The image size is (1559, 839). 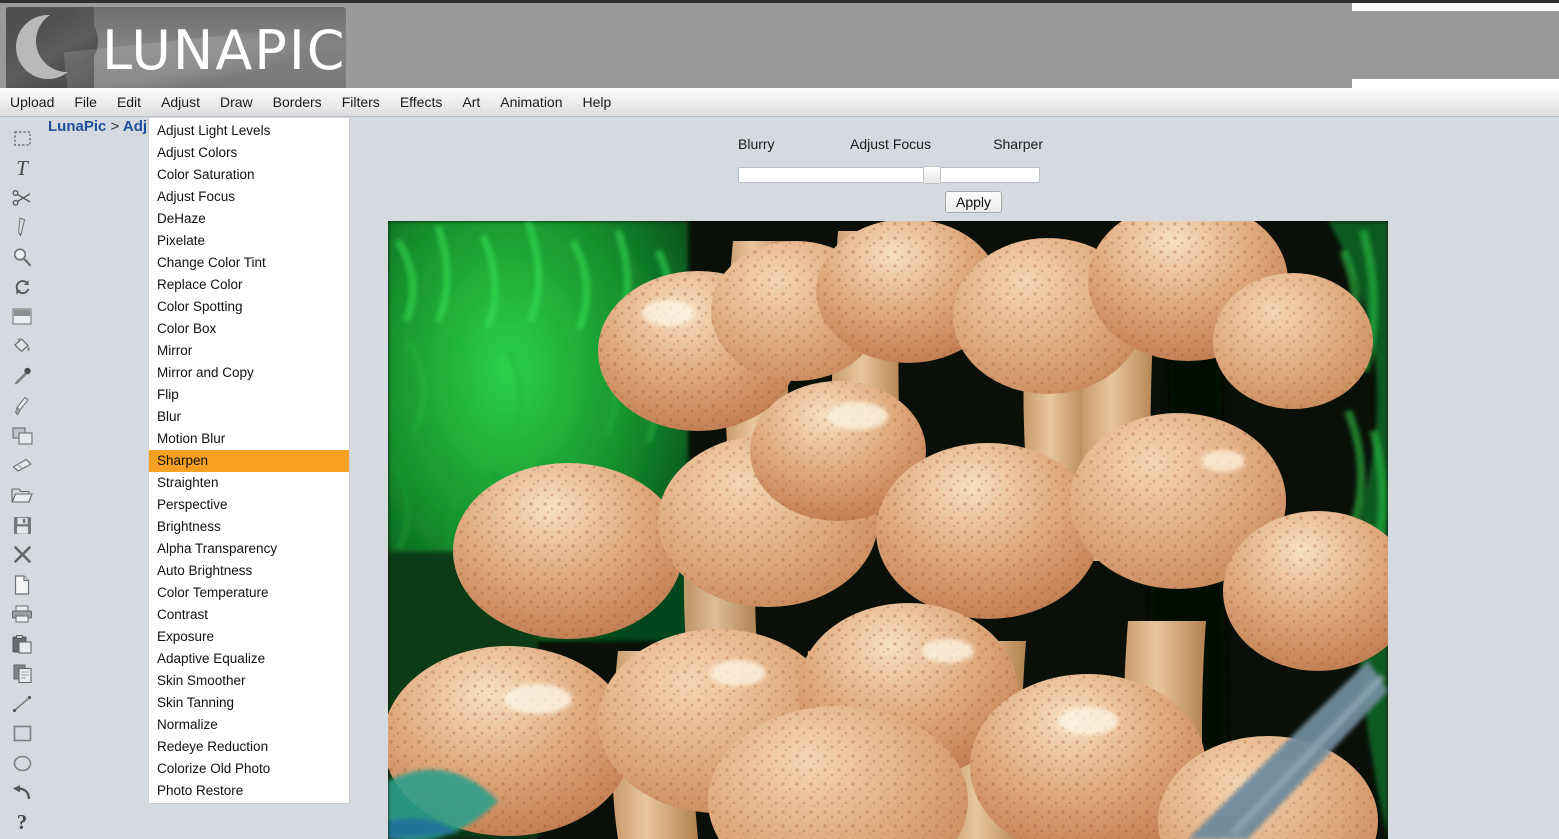 I want to click on dropdown-item-mirror-and-copy: Mirror and Copy, so click(x=249, y=373).